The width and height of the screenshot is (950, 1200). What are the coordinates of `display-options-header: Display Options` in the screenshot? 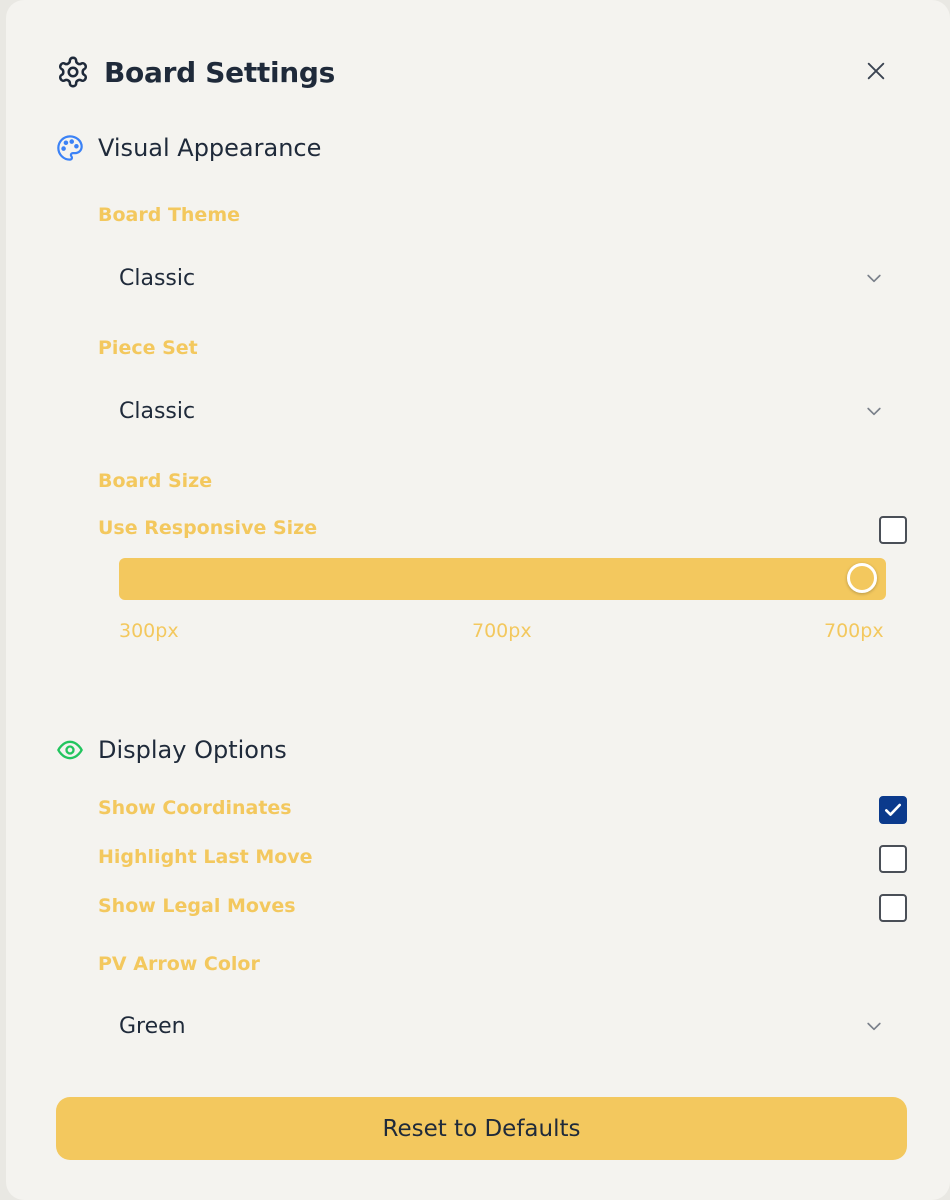 It's located at (171, 750).